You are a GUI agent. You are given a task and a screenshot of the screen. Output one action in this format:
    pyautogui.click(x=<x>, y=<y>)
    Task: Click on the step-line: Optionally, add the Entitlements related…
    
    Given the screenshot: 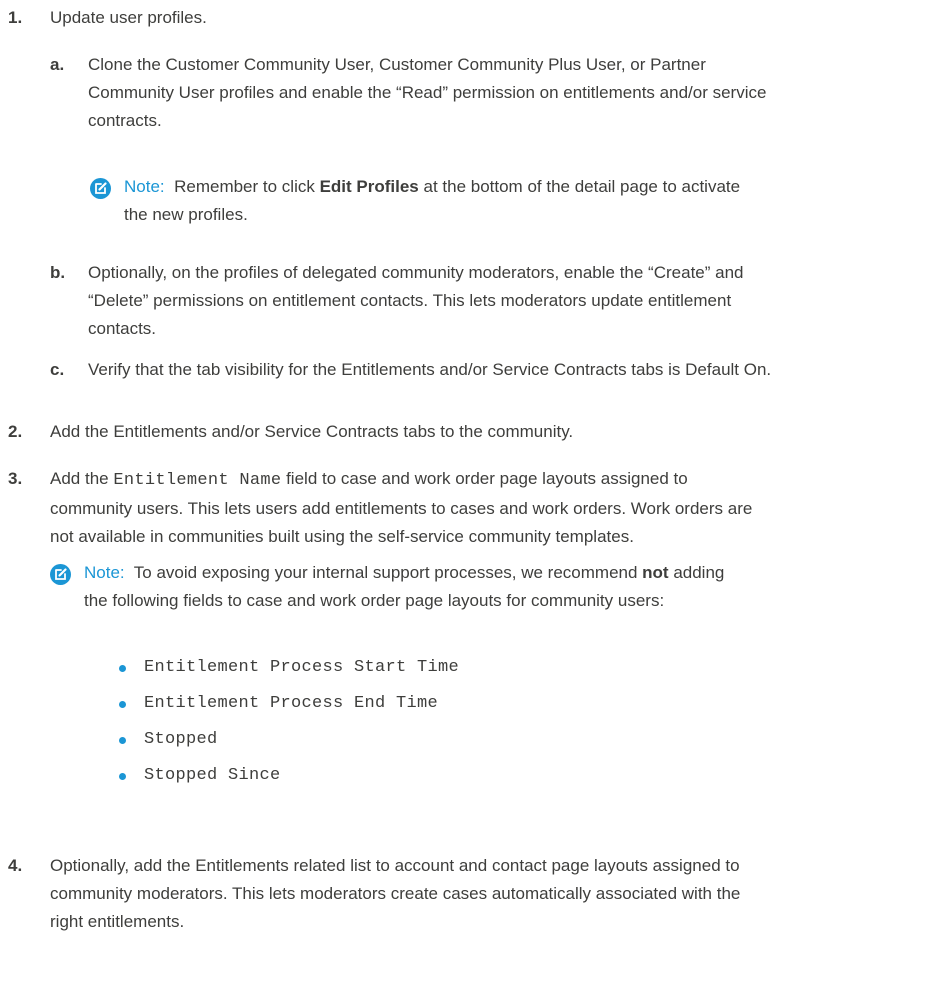 What is the action you would take?
    pyautogui.click(x=395, y=865)
    